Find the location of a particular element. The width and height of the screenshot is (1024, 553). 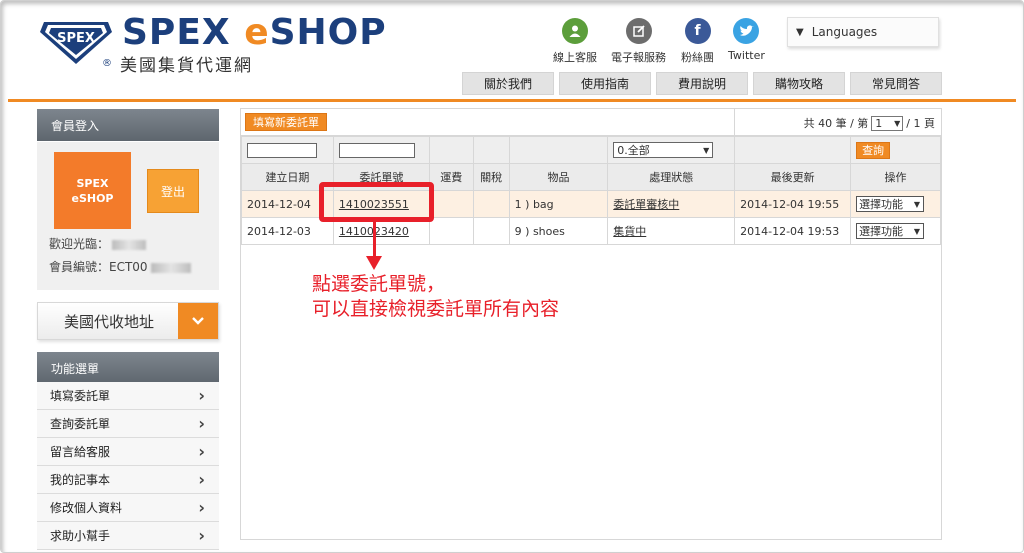

blurred-member-id is located at coordinates (170, 267).